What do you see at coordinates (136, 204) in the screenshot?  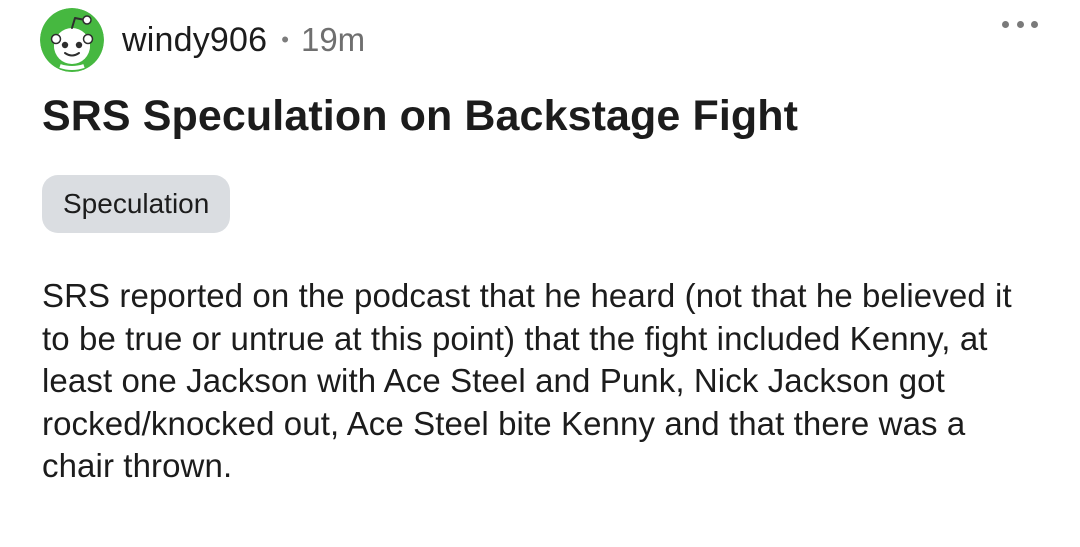 I see `post-flair-badge: Speculation` at bounding box center [136, 204].